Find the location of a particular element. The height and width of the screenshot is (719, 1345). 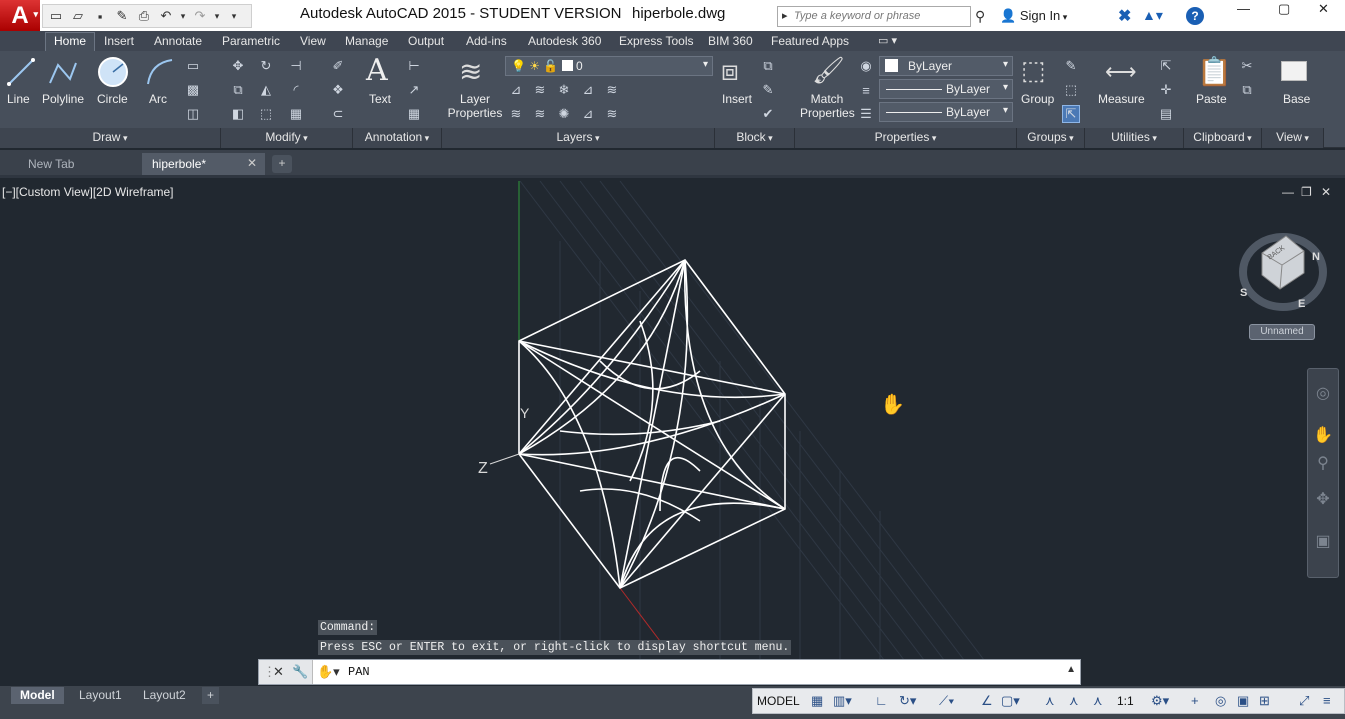

rectangle-icon: ▭ is located at coordinates (193, 66).